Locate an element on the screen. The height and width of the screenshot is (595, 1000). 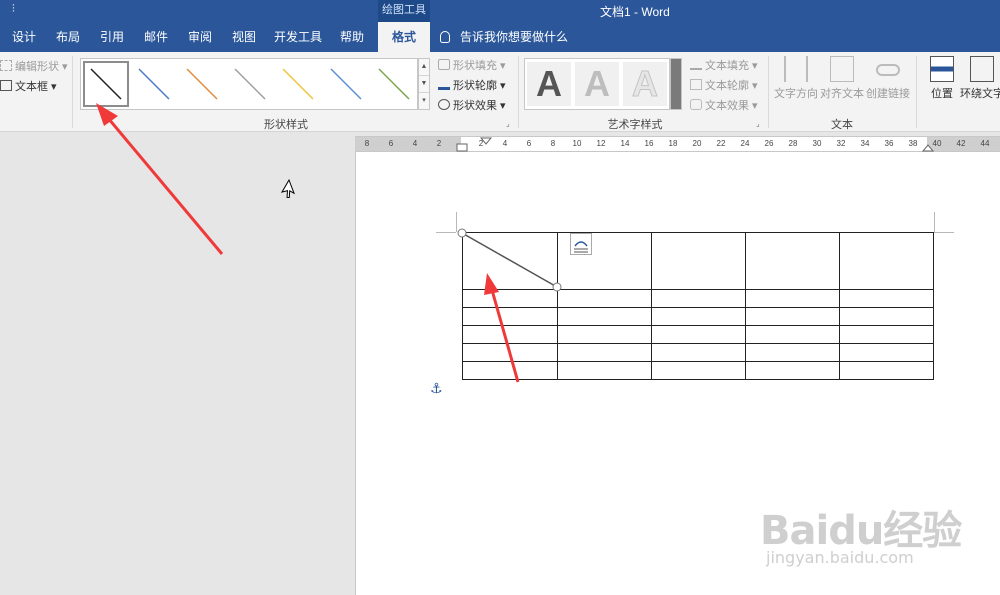
shape-styles-group-label: 形状样式 is located at coordinates (286, 125).